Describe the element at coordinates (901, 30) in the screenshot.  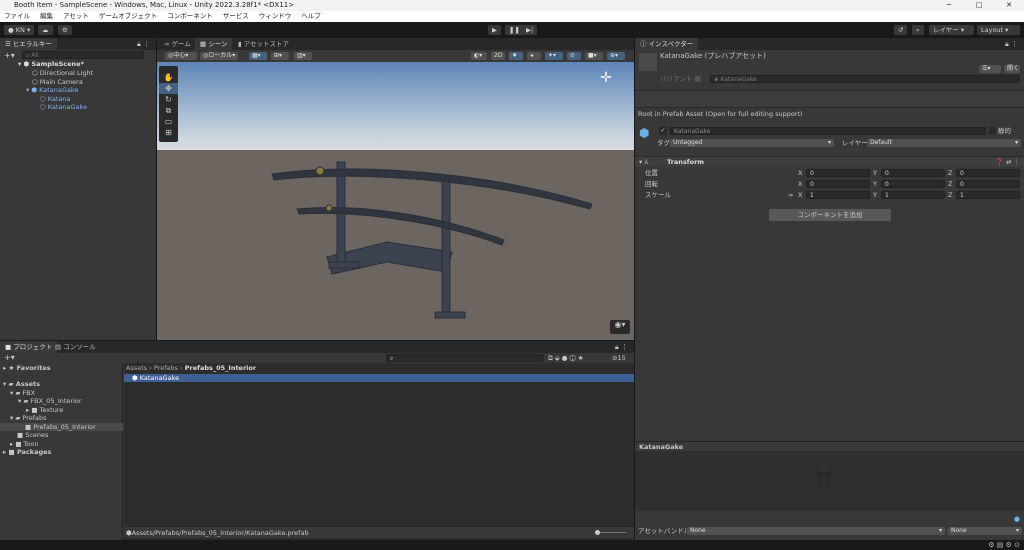
I see `history-icon: ↺` at that location.